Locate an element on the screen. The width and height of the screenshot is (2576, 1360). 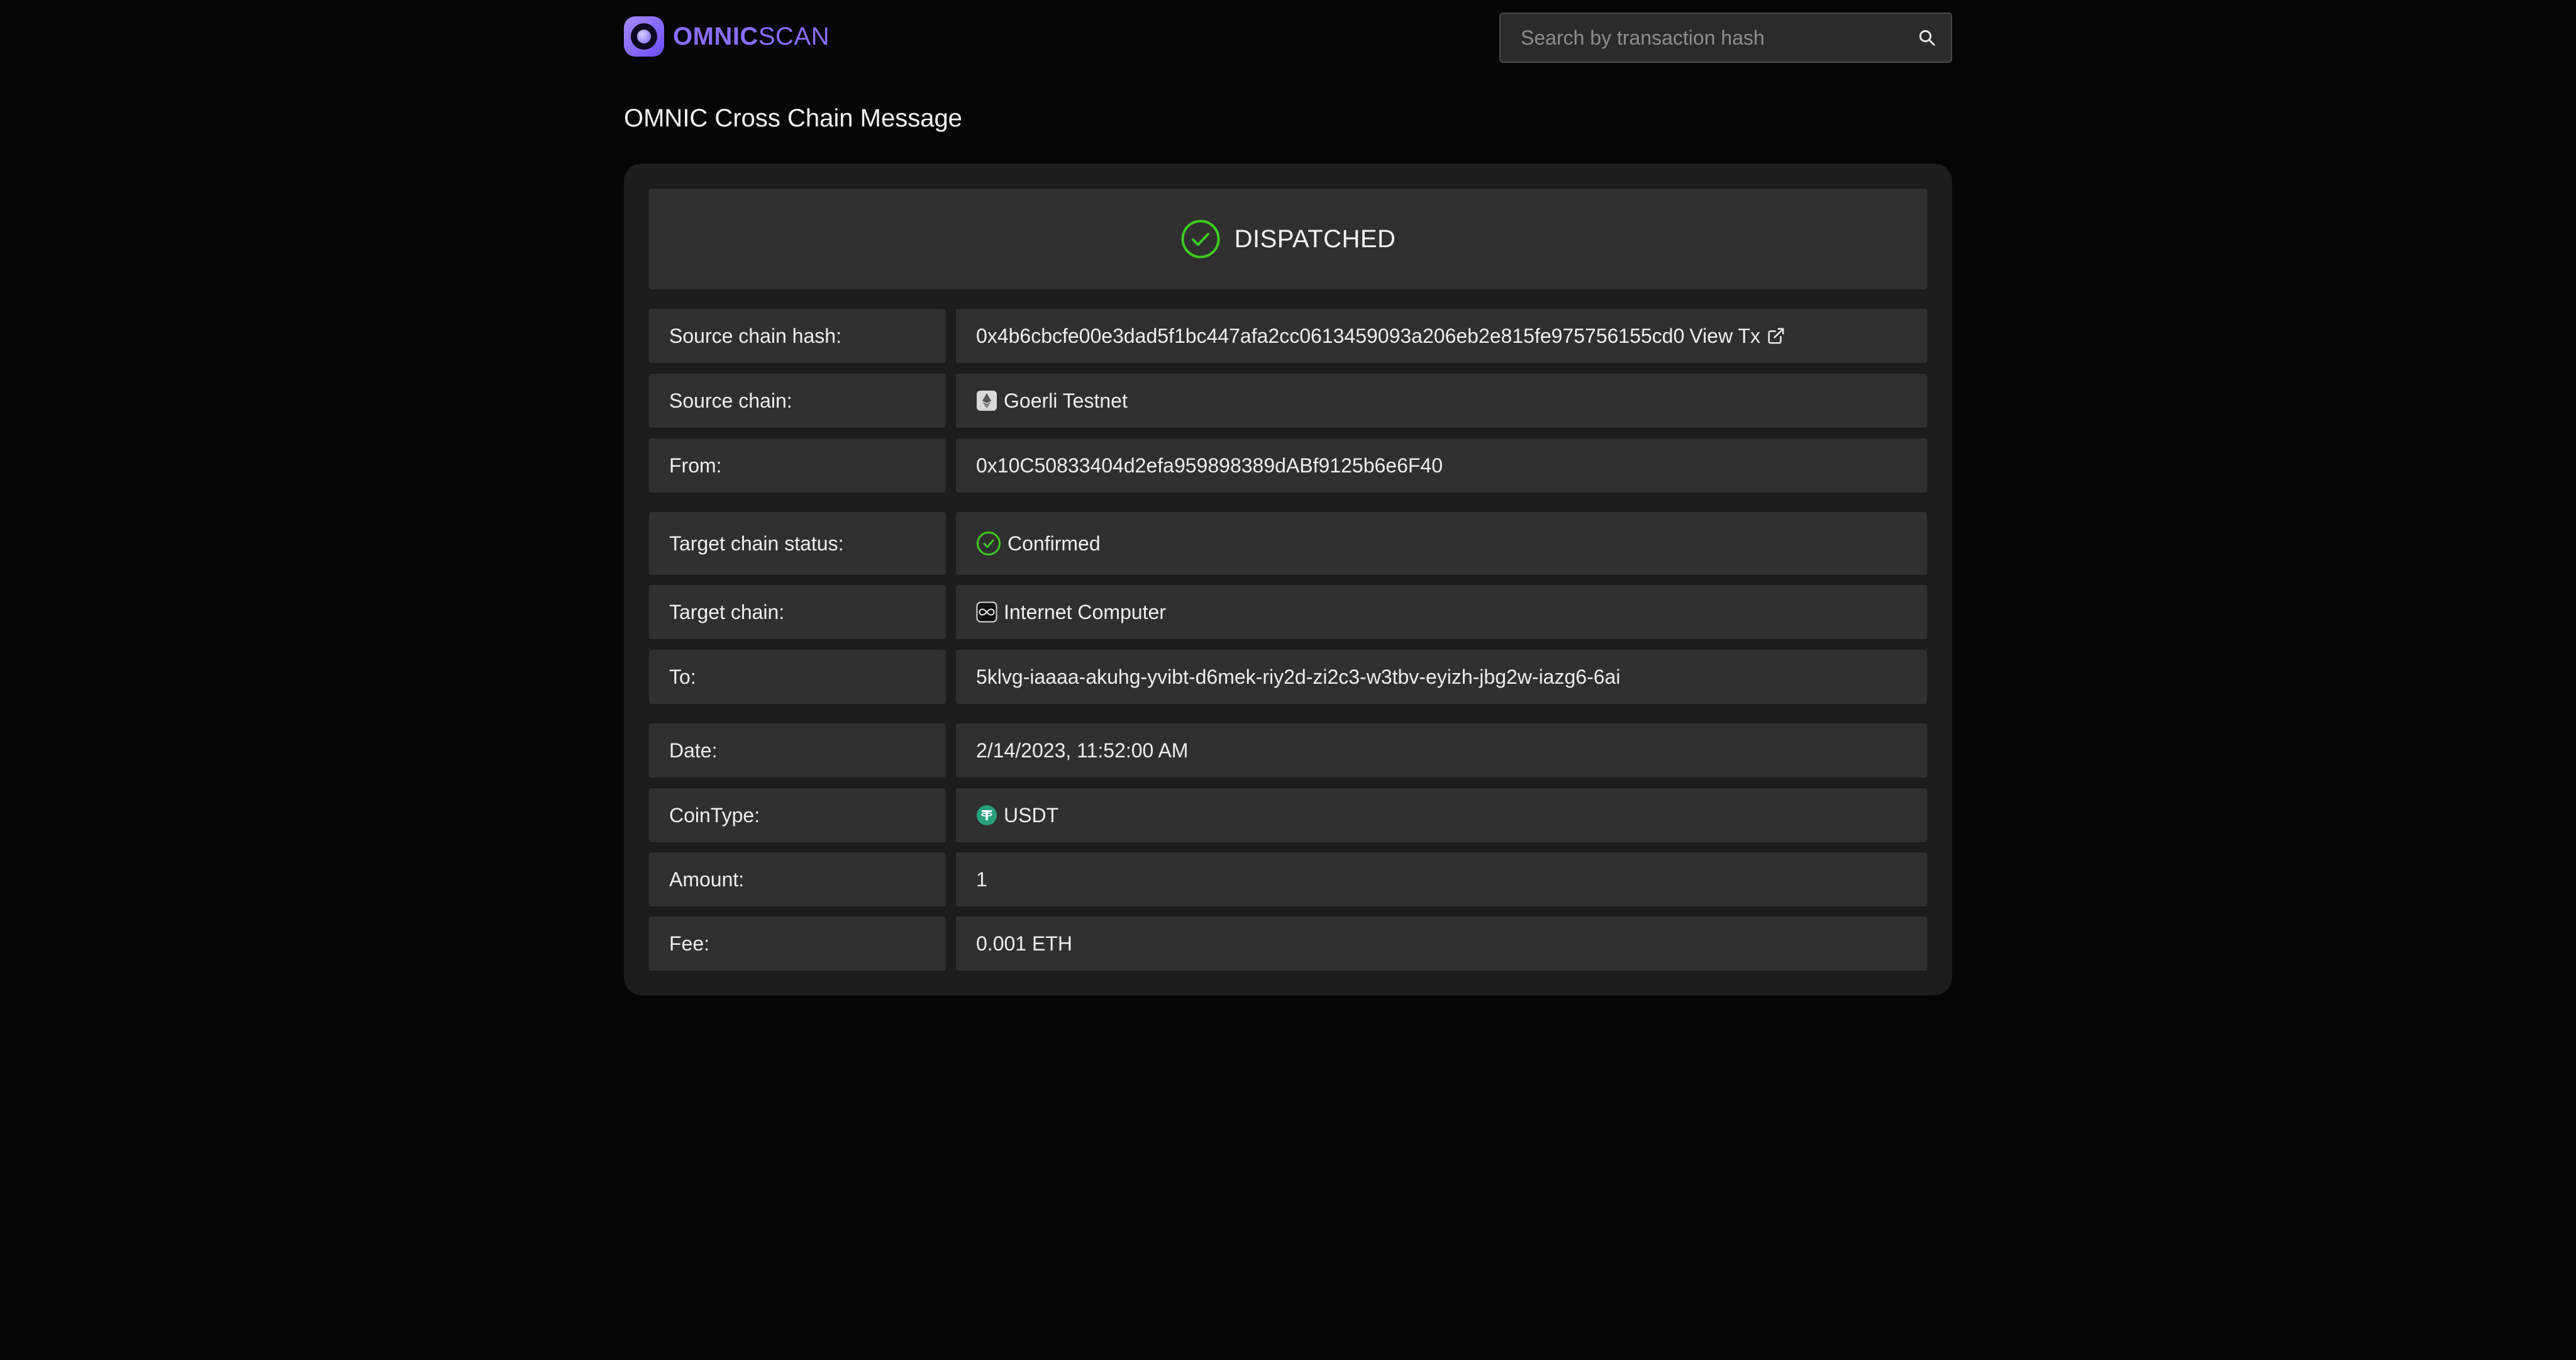
fee-value: 0.001 ETH is located at coordinates (1024, 943).